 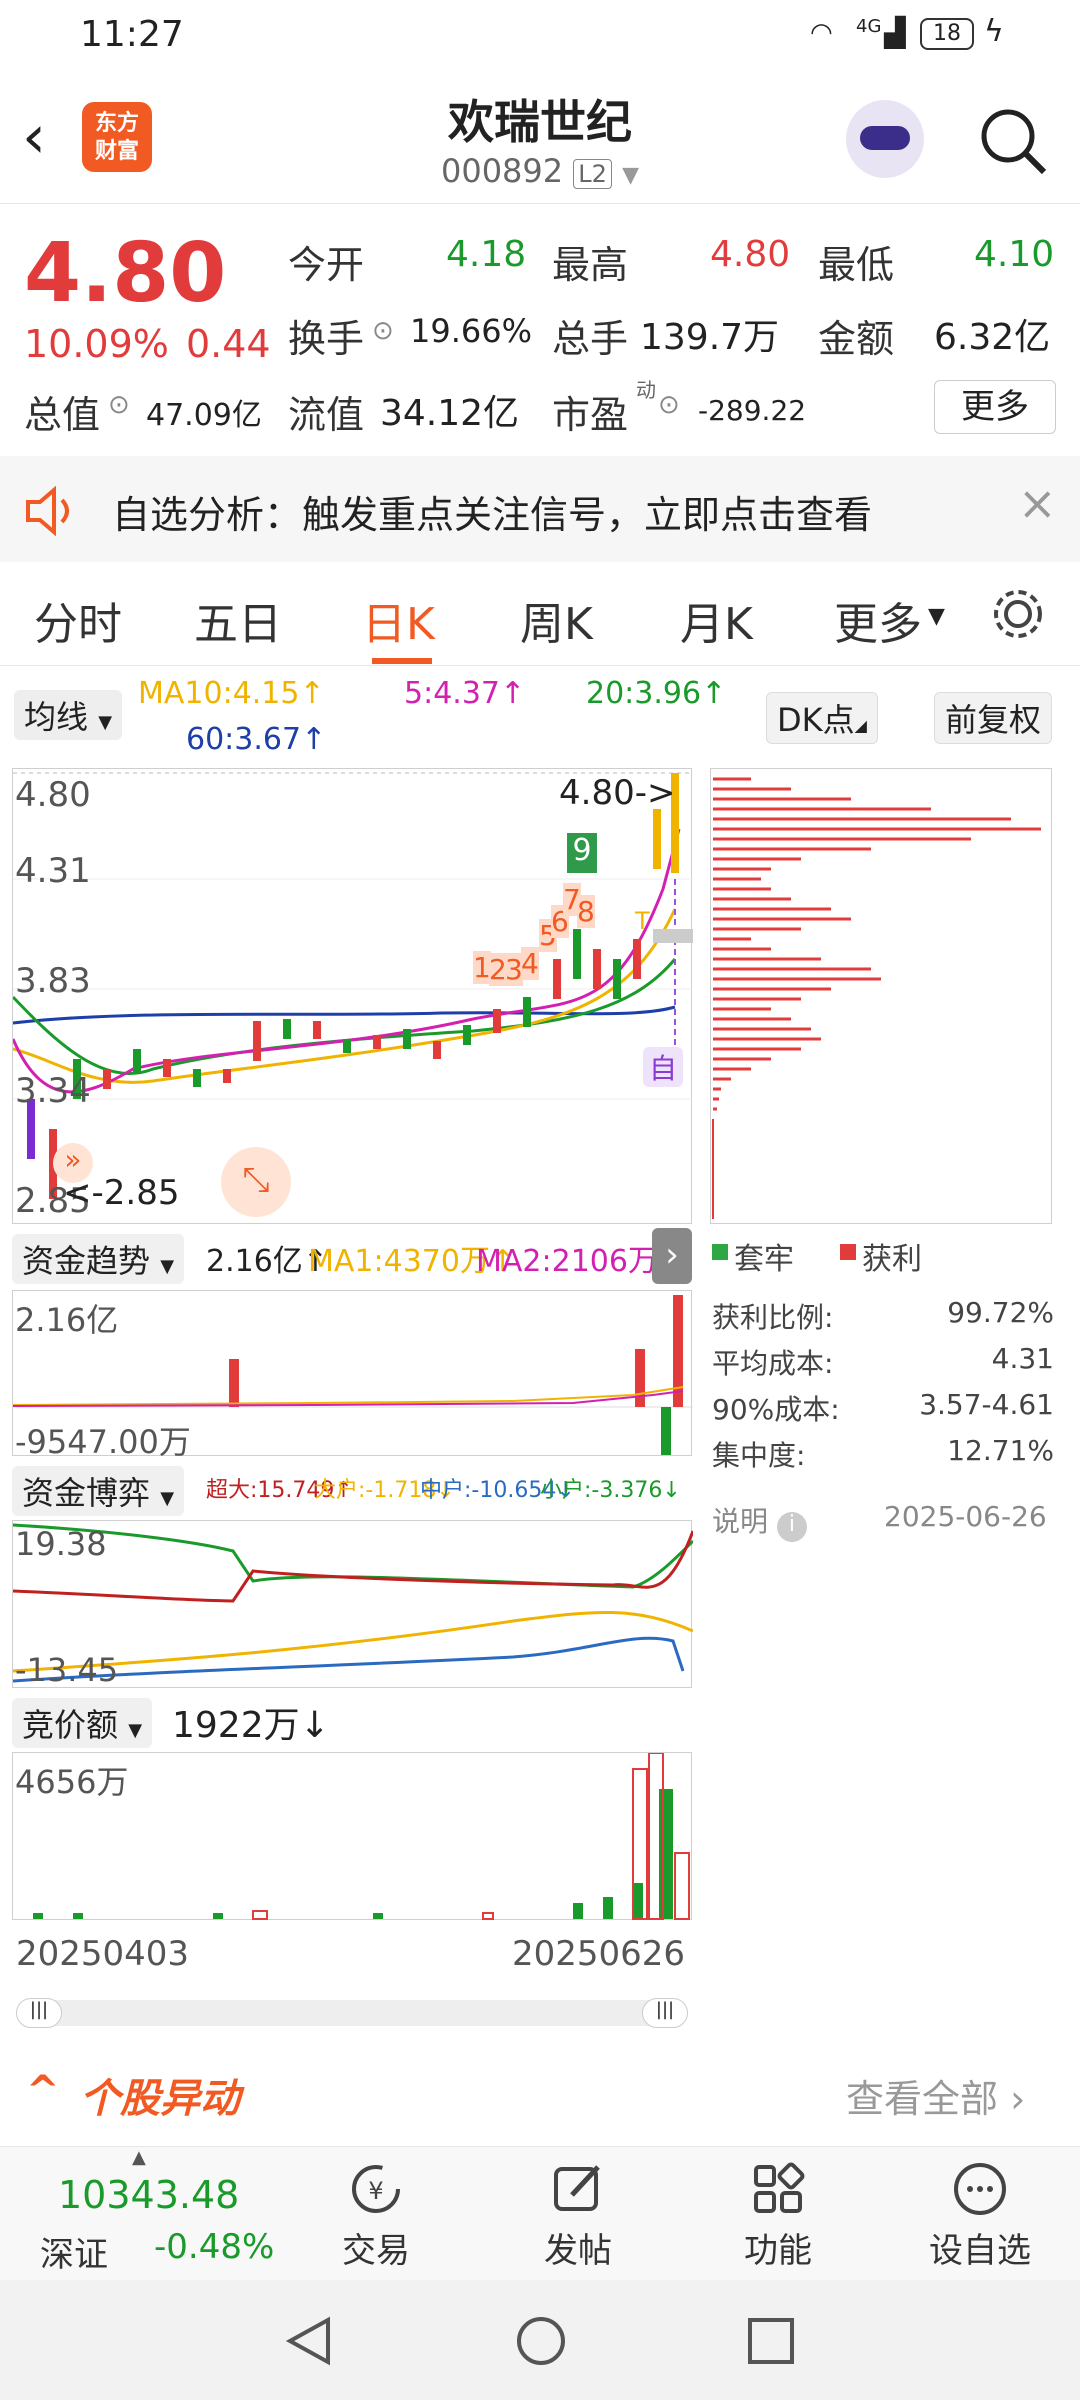 What do you see at coordinates (39, 2013) in the screenshot?
I see `slider-handle-left: |||` at bounding box center [39, 2013].